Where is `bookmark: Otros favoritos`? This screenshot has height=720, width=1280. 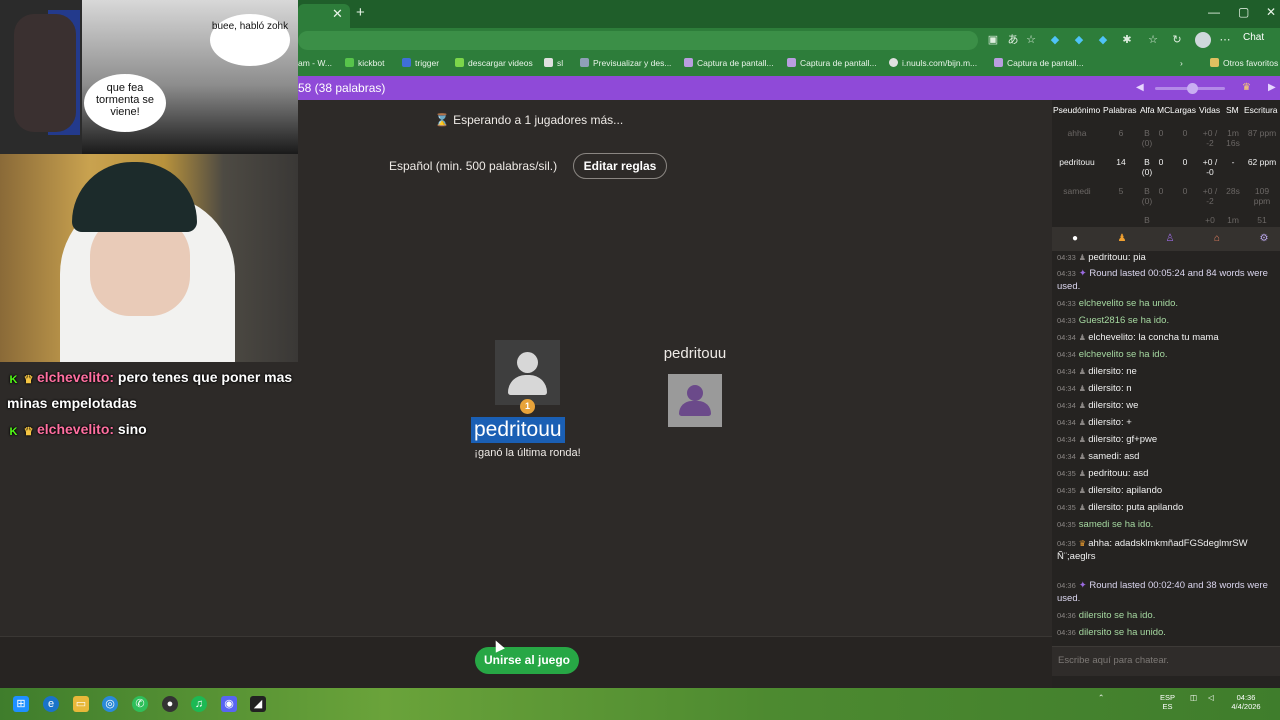
bookmark: Otros favoritos is located at coordinates (1244, 63).